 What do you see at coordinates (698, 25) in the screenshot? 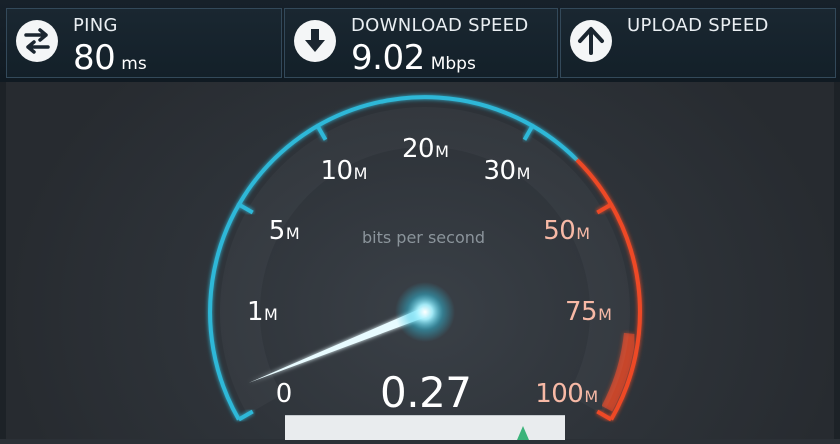
I see `upload-label: UPLOAD SPEED` at bounding box center [698, 25].